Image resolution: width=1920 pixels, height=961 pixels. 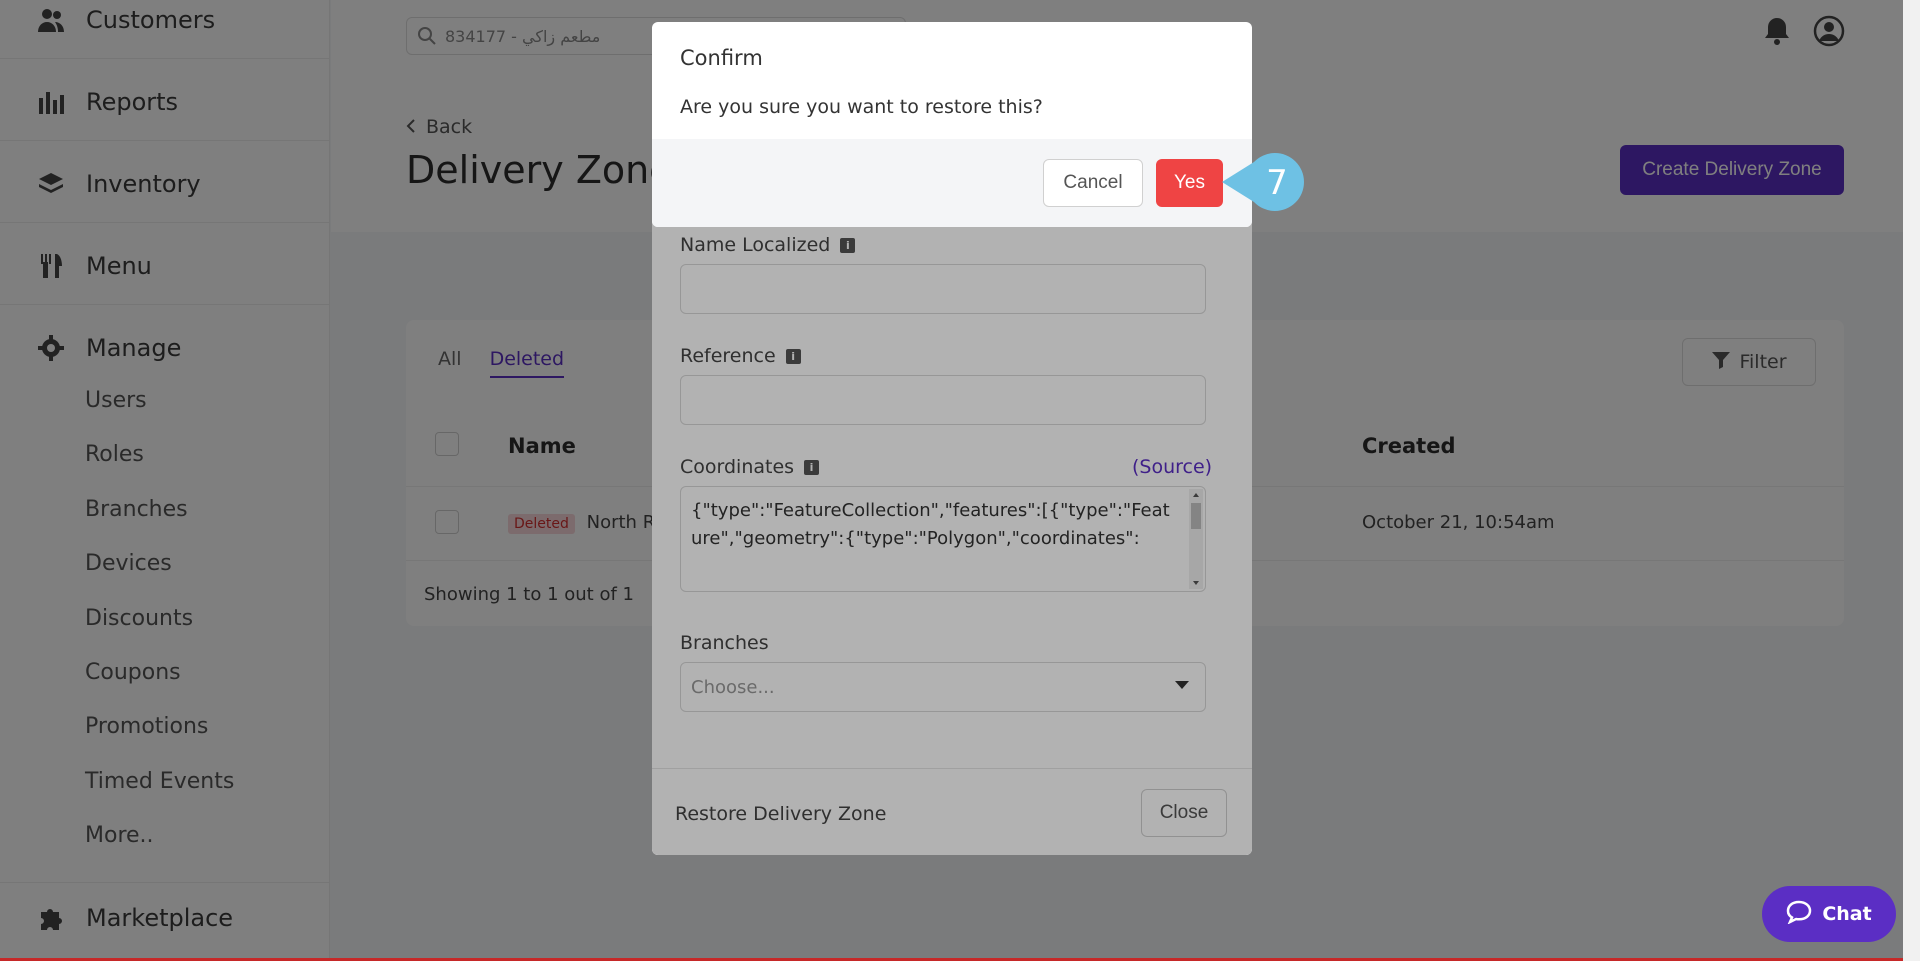 I want to click on page-scrollbar, so click(x=1911, y=480).